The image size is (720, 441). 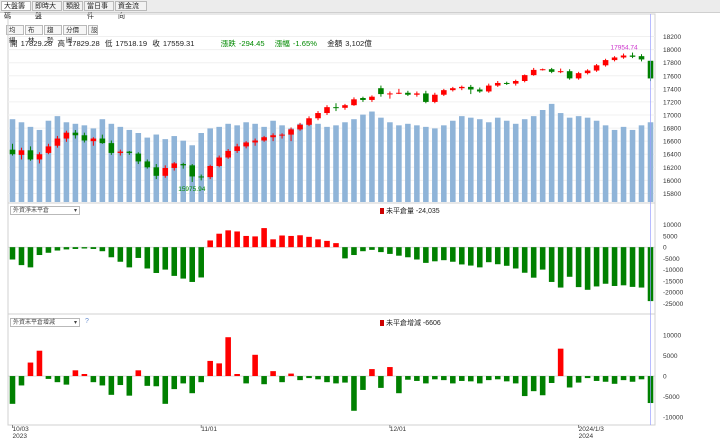 I want to click on oi-y-tick-label: -25000, so click(x=673, y=304).